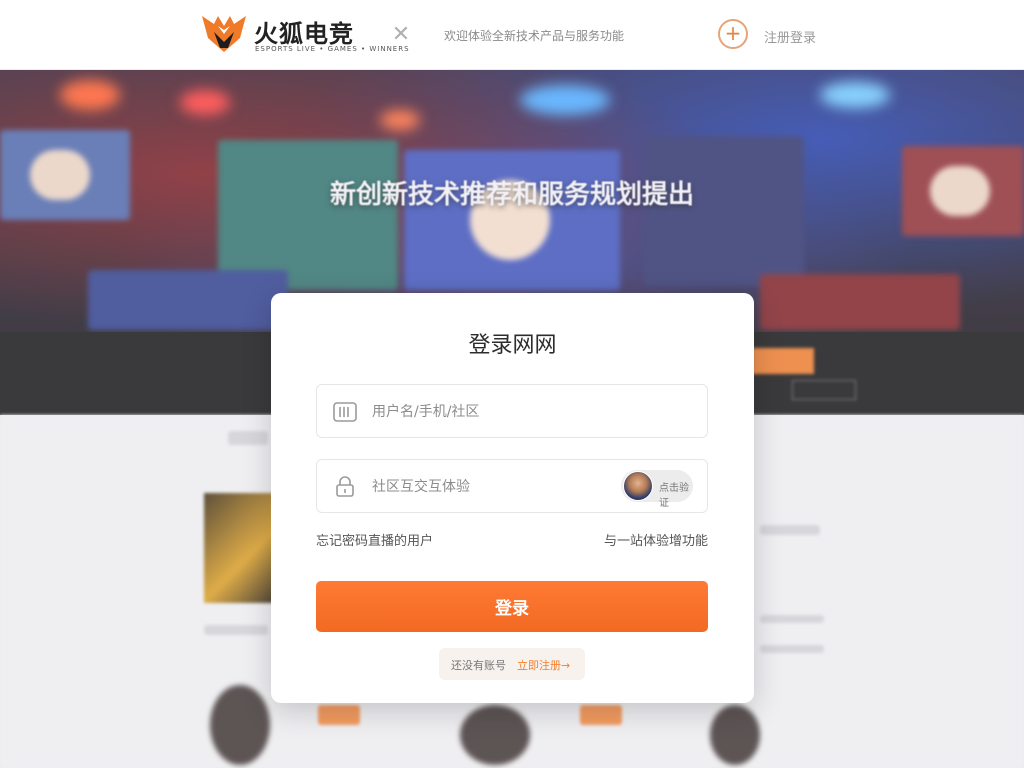 This screenshot has width=1024, height=768. Describe the element at coordinates (497, 487) in the screenshot. I see `password-input` at that location.